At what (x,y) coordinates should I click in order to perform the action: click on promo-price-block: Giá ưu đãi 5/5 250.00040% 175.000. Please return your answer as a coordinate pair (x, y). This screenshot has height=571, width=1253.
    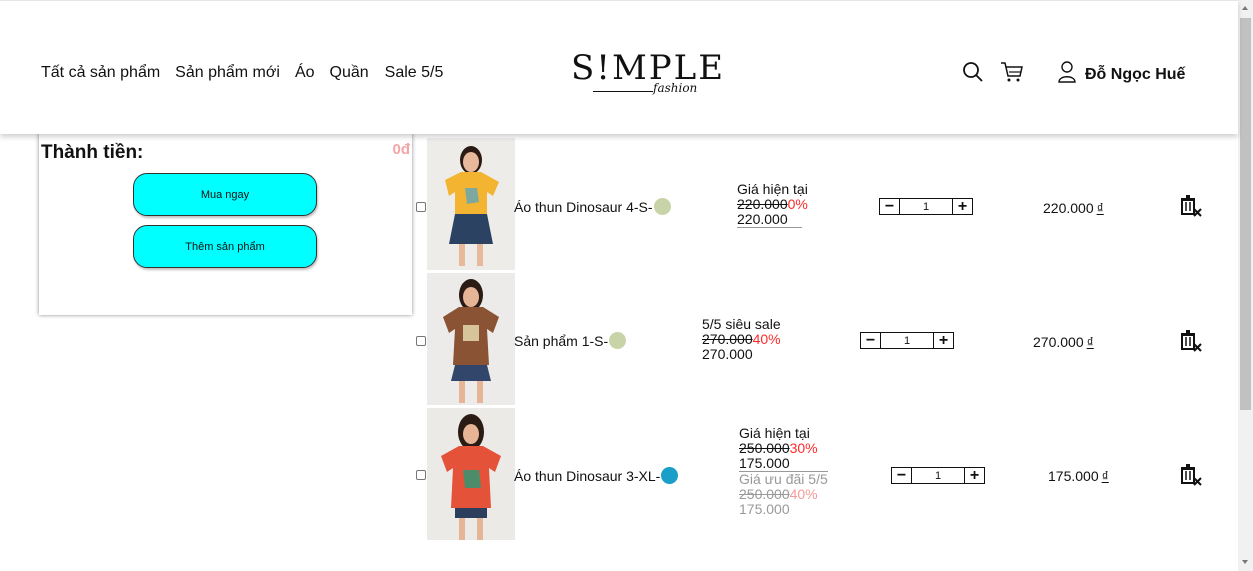
    Looking at the image, I should click on (783, 494).